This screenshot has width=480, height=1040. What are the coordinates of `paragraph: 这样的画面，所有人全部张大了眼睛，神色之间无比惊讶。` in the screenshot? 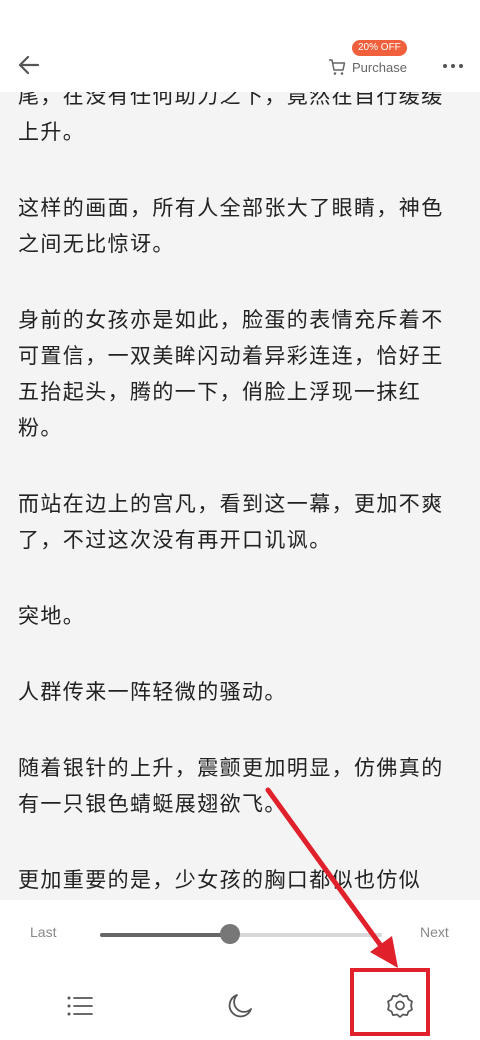 It's located at (231, 226).